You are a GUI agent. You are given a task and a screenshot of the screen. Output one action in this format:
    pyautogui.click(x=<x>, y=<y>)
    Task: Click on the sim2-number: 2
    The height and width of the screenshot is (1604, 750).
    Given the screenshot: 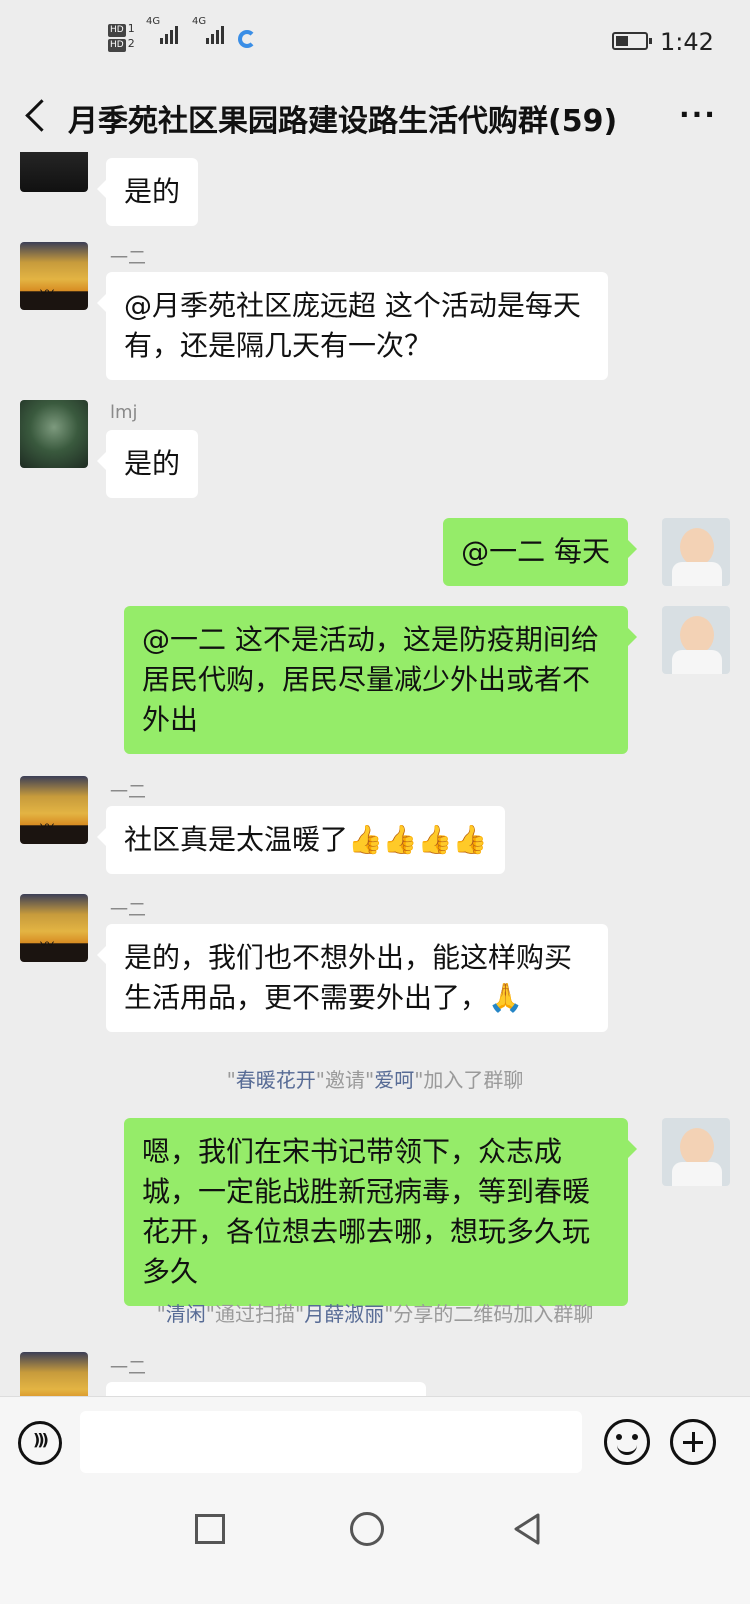 What is the action you would take?
    pyautogui.click(x=131, y=43)
    